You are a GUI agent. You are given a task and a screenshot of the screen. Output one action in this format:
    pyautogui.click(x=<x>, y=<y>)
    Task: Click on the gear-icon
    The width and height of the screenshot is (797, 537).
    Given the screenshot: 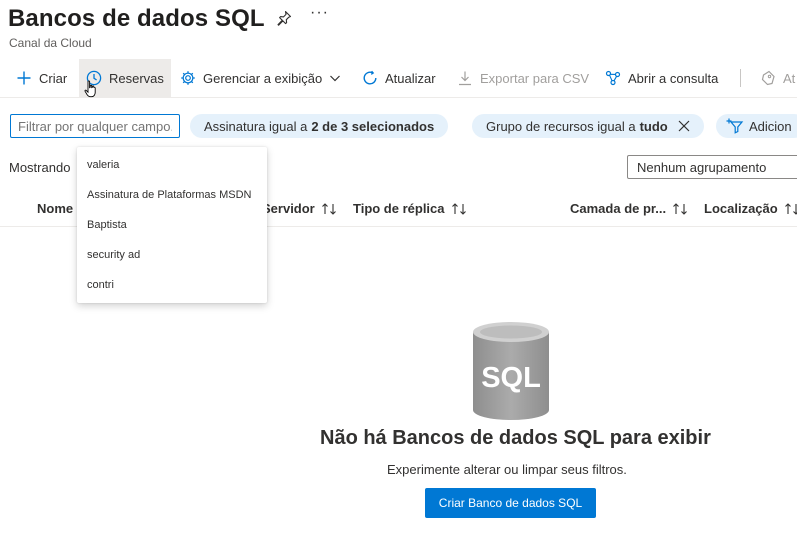 What is the action you would take?
    pyautogui.click(x=188, y=78)
    